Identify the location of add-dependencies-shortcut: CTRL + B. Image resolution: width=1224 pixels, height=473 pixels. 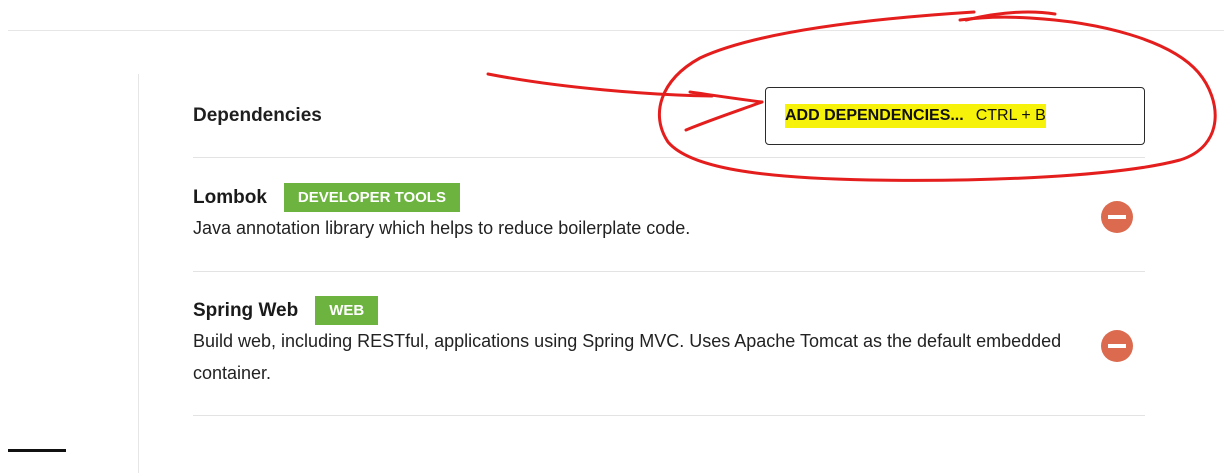
(1010, 115).